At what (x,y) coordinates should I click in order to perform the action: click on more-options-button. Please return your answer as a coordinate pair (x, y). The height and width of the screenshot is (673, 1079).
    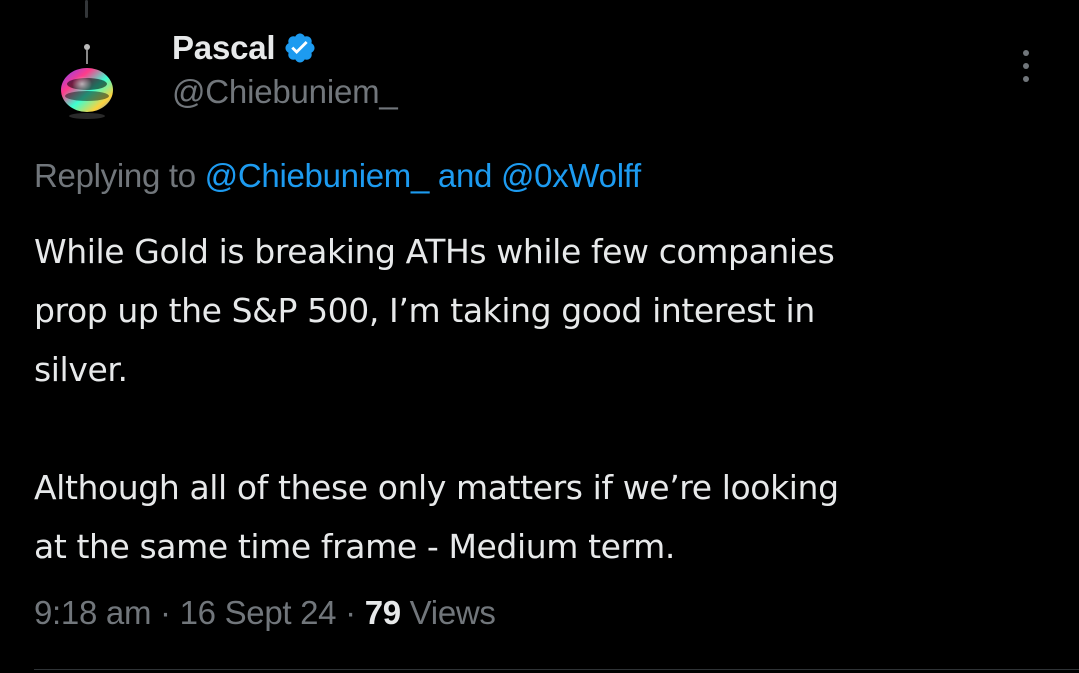
    Looking at the image, I should click on (1026, 66).